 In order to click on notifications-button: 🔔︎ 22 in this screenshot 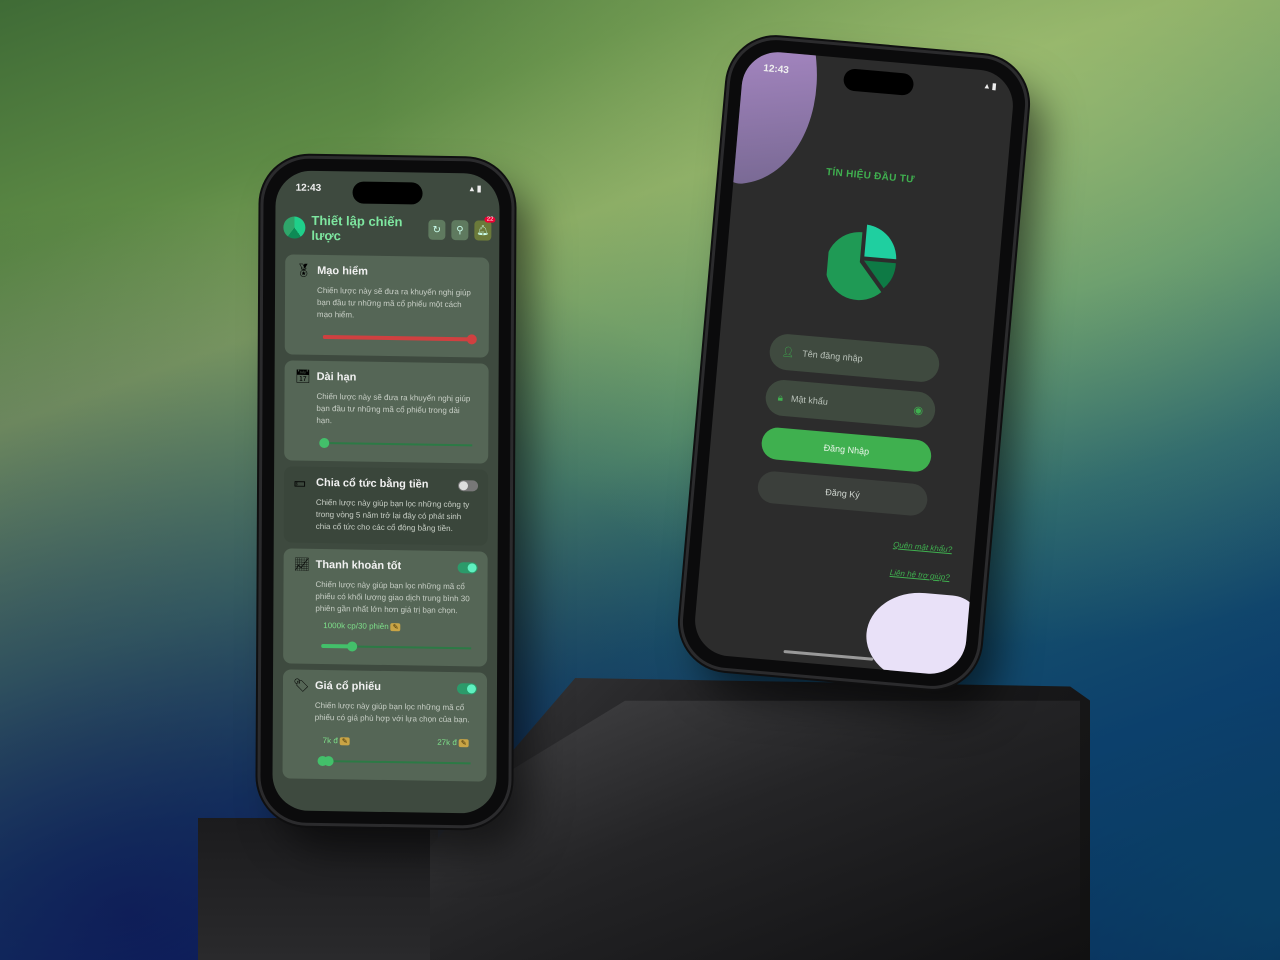, I will do `click(485, 228)`.